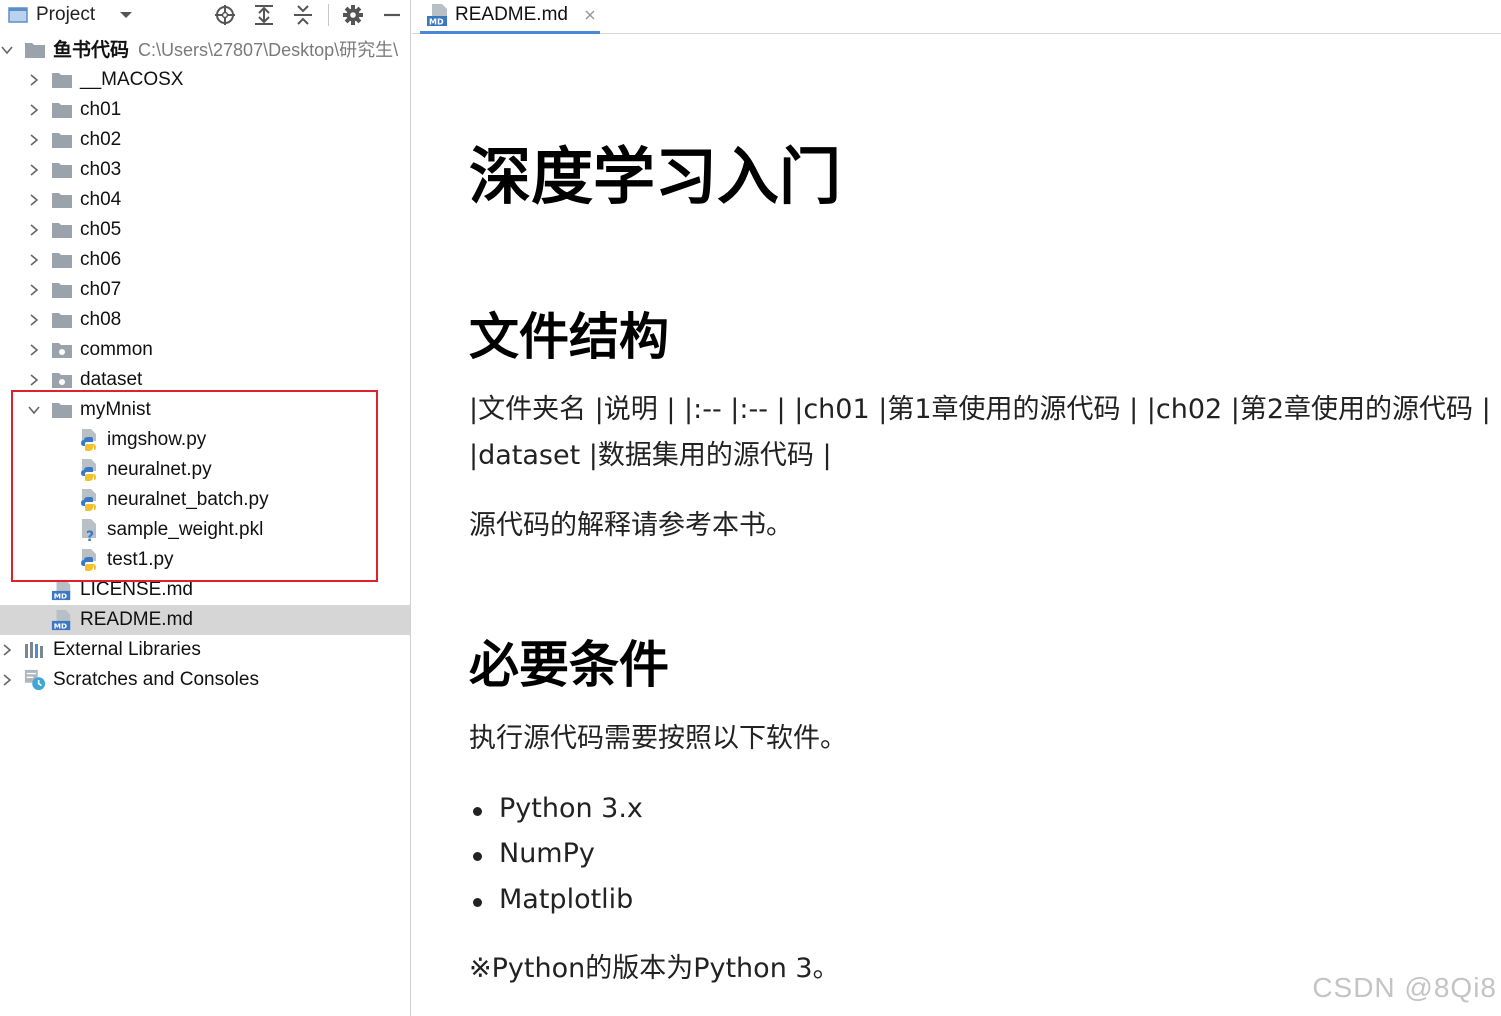  What do you see at coordinates (136, 619) in the screenshot?
I see `tree-item-label: README.md` at bounding box center [136, 619].